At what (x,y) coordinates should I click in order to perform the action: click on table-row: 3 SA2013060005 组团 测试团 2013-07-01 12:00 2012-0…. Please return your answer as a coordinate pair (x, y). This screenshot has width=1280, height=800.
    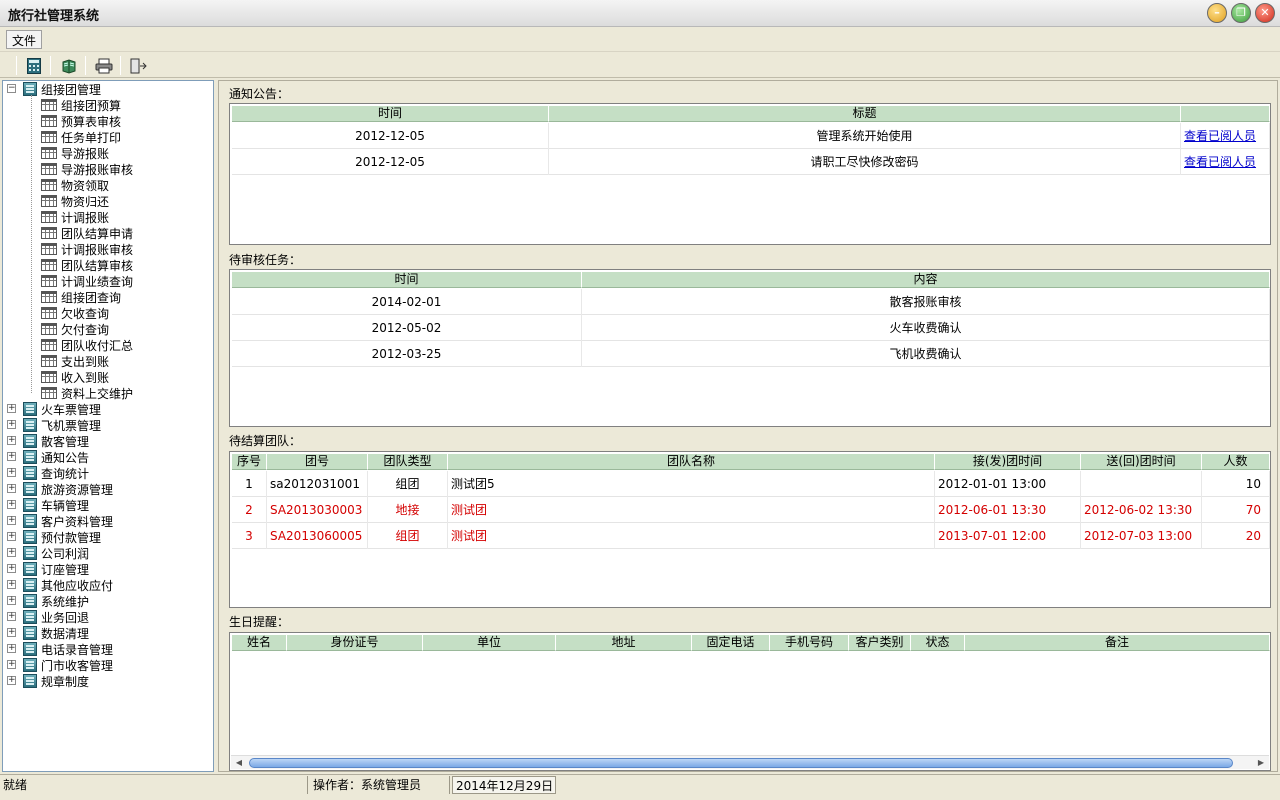
    Looking at the image, I should click on (751, 536).